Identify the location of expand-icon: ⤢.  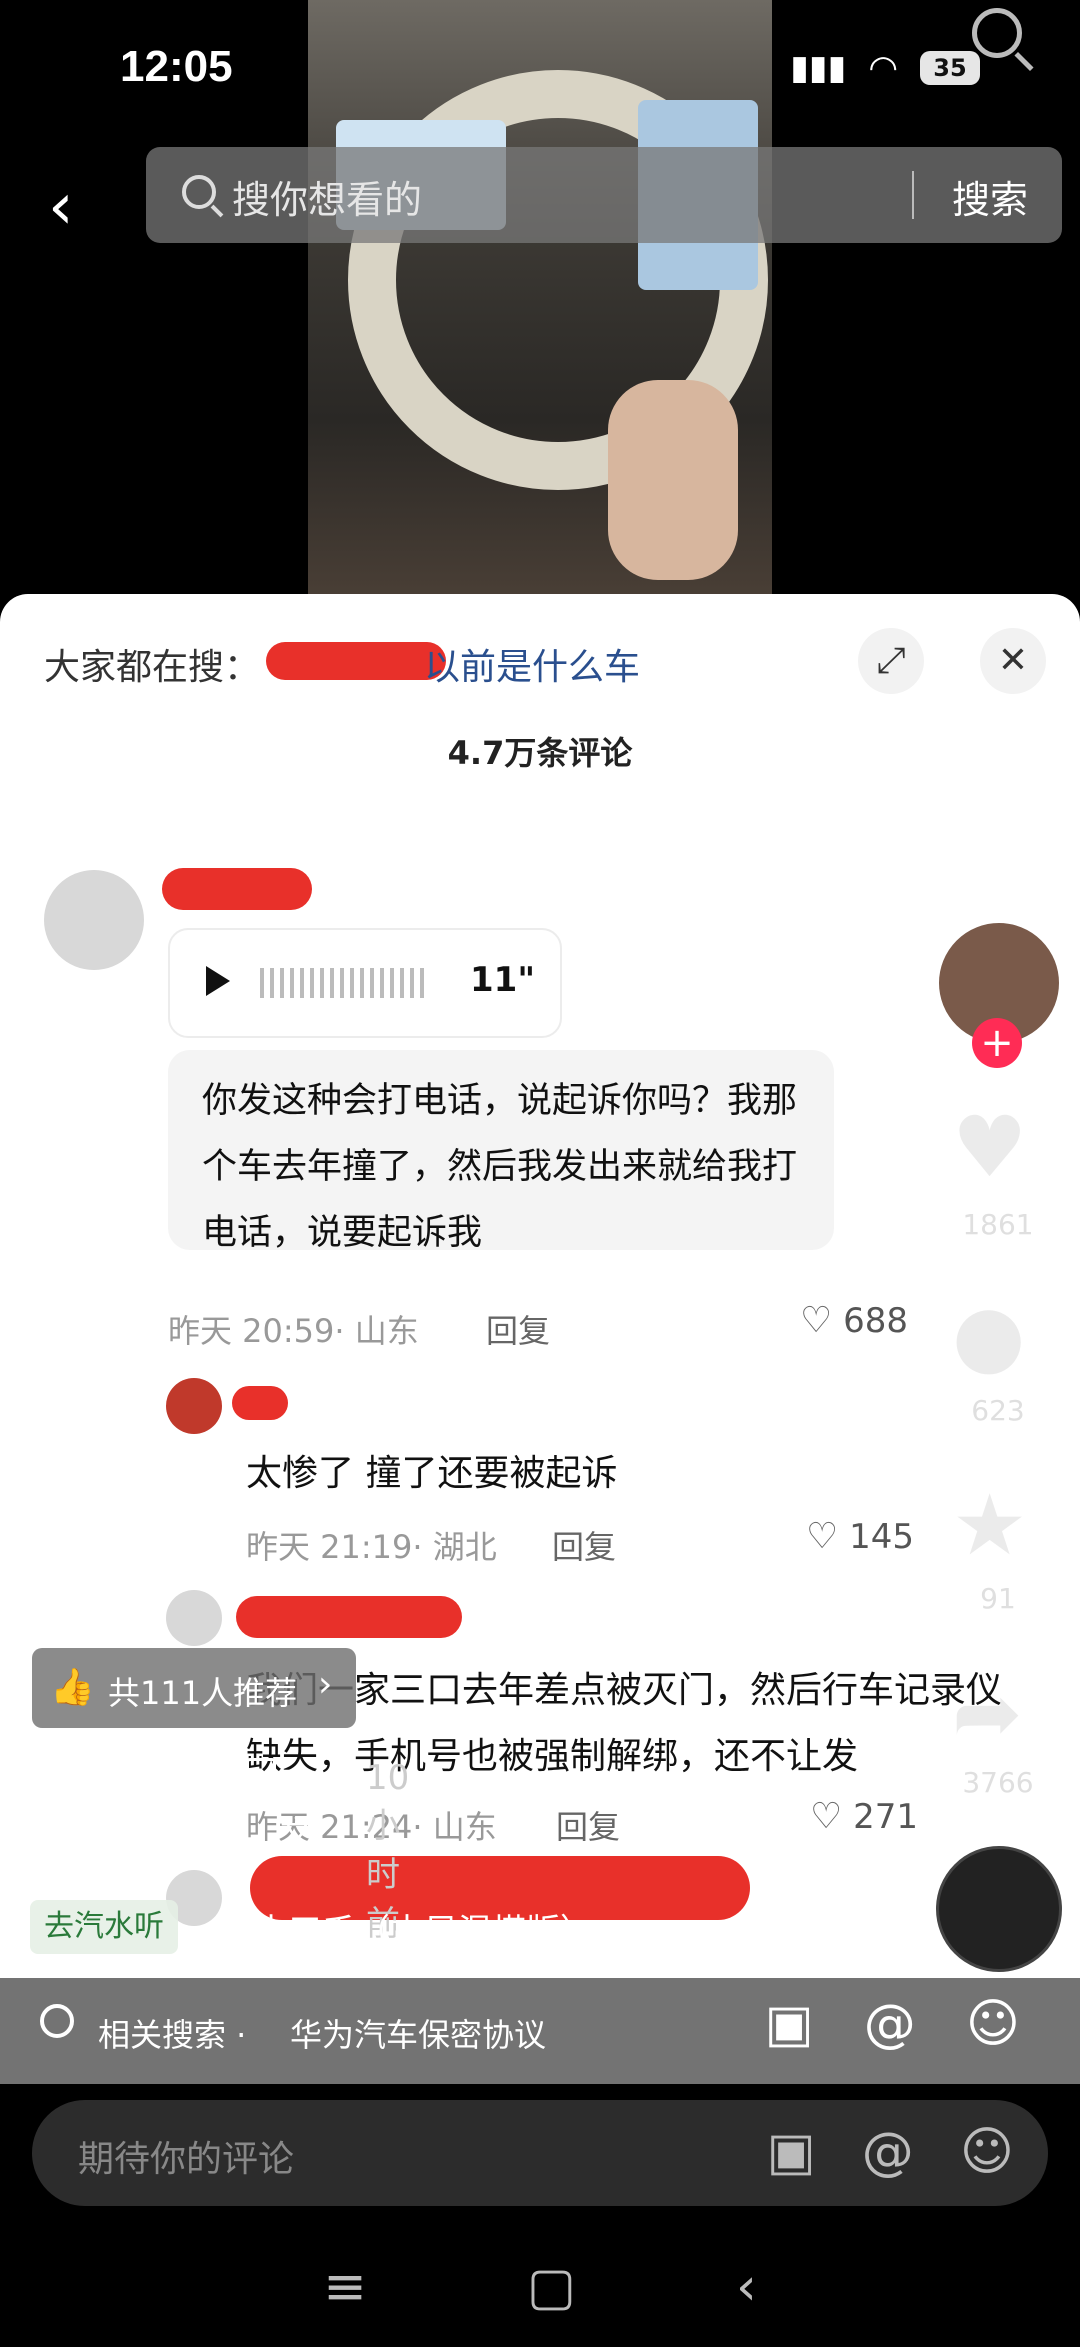
(891, 661).